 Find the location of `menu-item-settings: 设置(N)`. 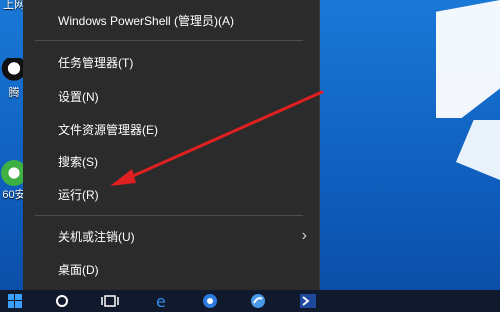

menu-item-settings: 设置(N) is located at coordinates (78, 97).